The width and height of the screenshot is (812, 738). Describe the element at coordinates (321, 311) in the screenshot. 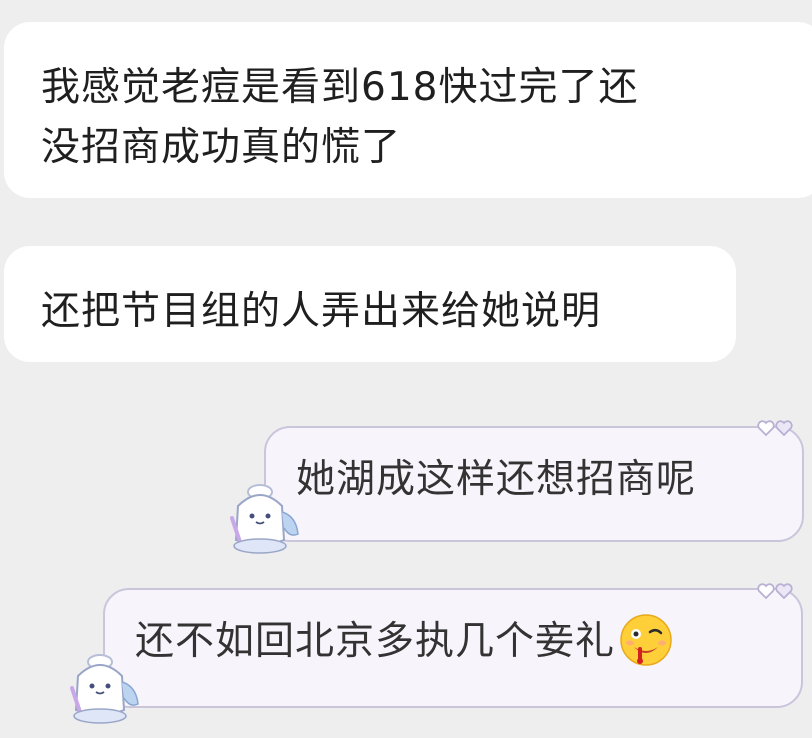

I see `message-text: 还把节目组的人弄出来给她说明` at that location.